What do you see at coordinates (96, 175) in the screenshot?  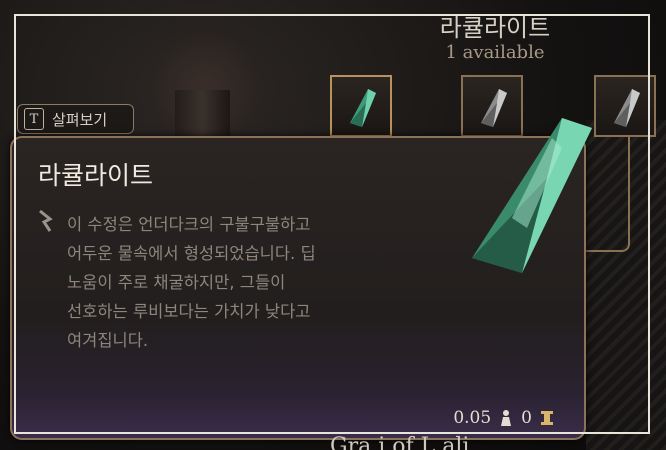 I see `tooltip-title: 라큘라이트` at bounding box center [96, 175].